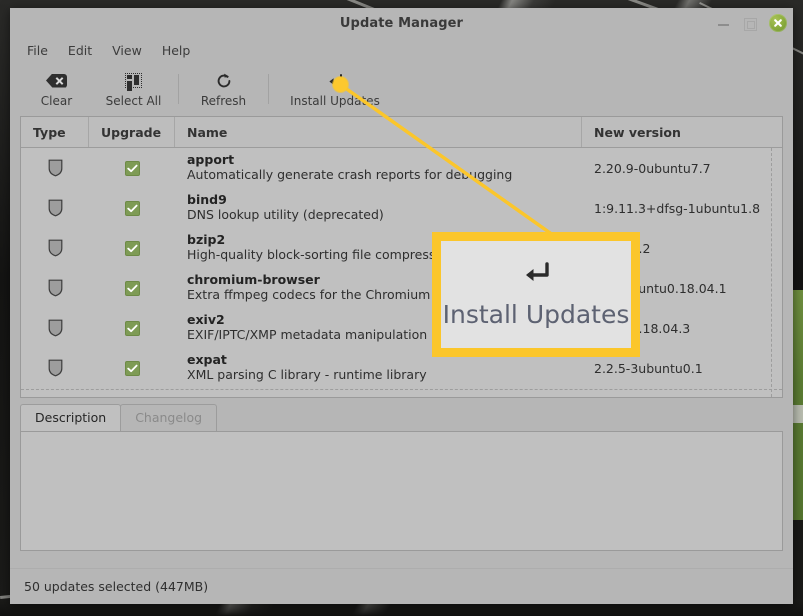  Describe the element at coordinates (652, 168) in the screenshot. I see `package-new-version: 2.20.9-0ubuntu7.7` at that location.